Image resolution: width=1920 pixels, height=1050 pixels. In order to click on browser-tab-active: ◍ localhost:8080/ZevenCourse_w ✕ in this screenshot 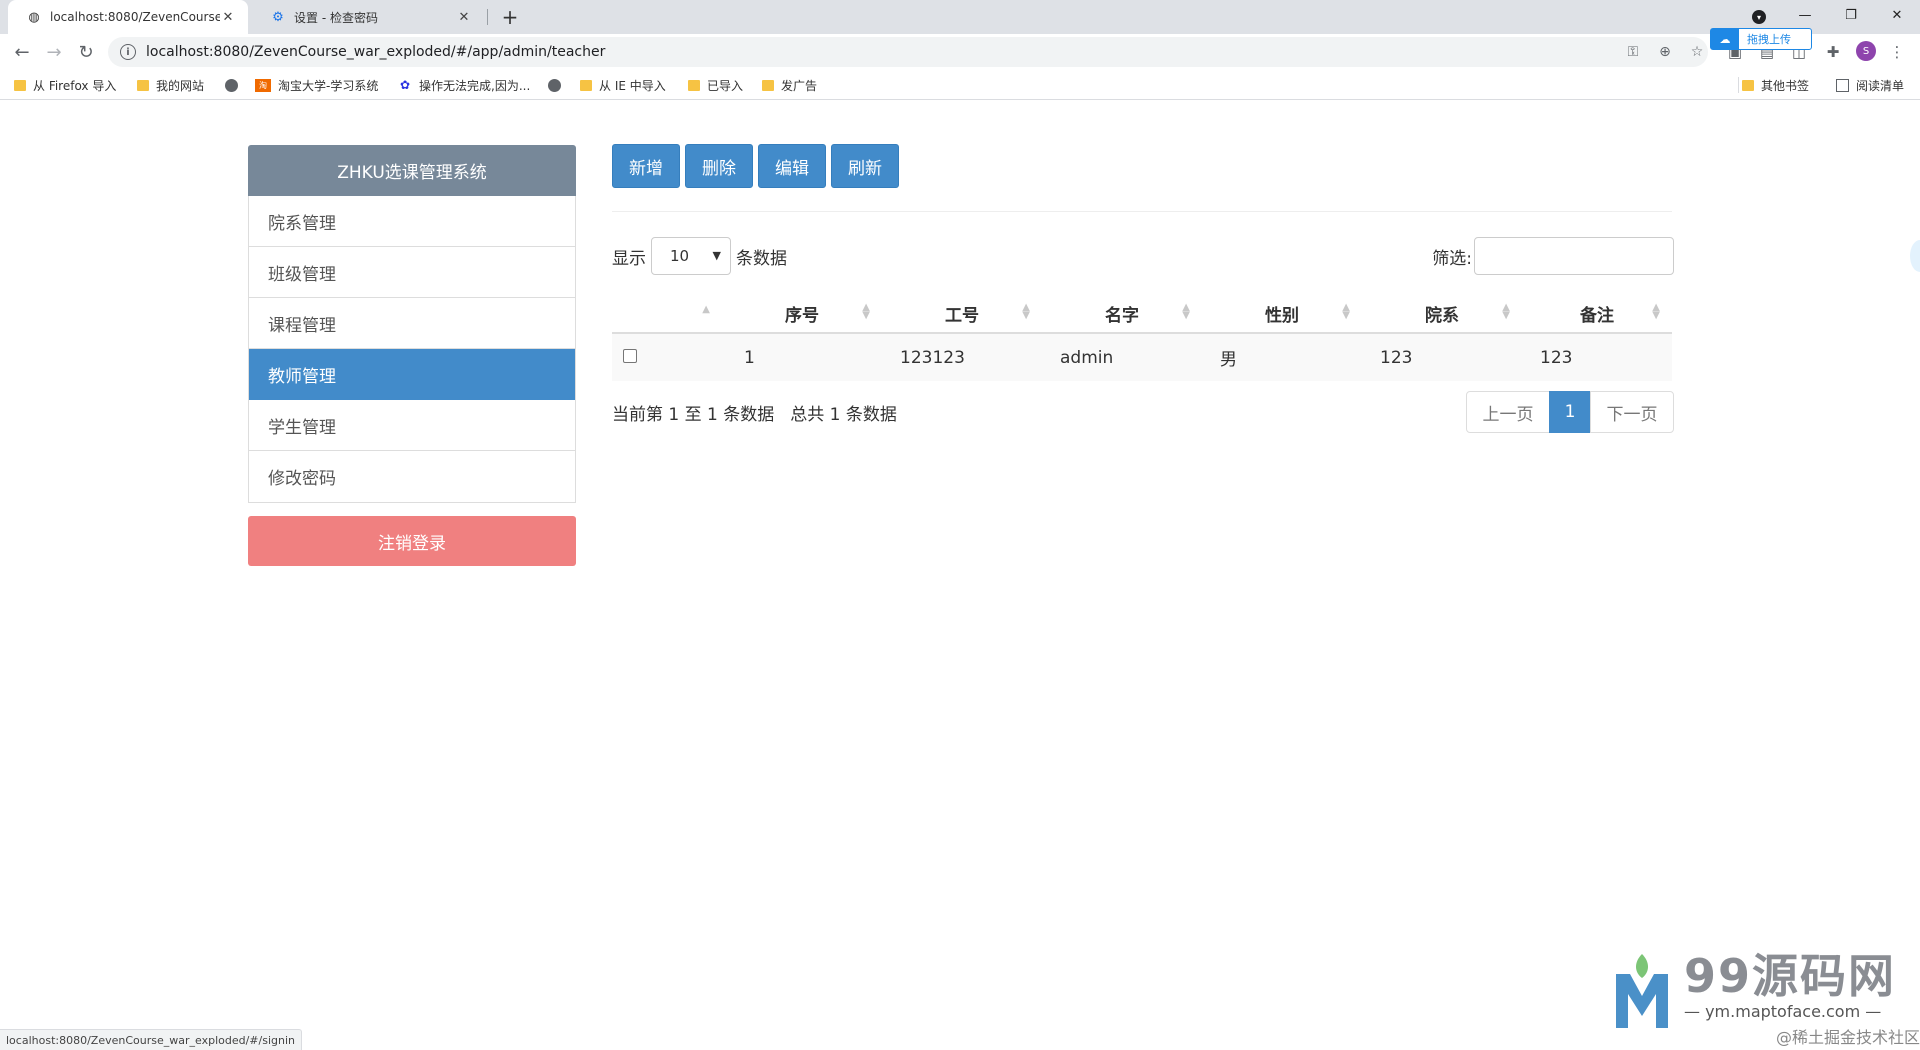, I will do `click(128, 17)`.